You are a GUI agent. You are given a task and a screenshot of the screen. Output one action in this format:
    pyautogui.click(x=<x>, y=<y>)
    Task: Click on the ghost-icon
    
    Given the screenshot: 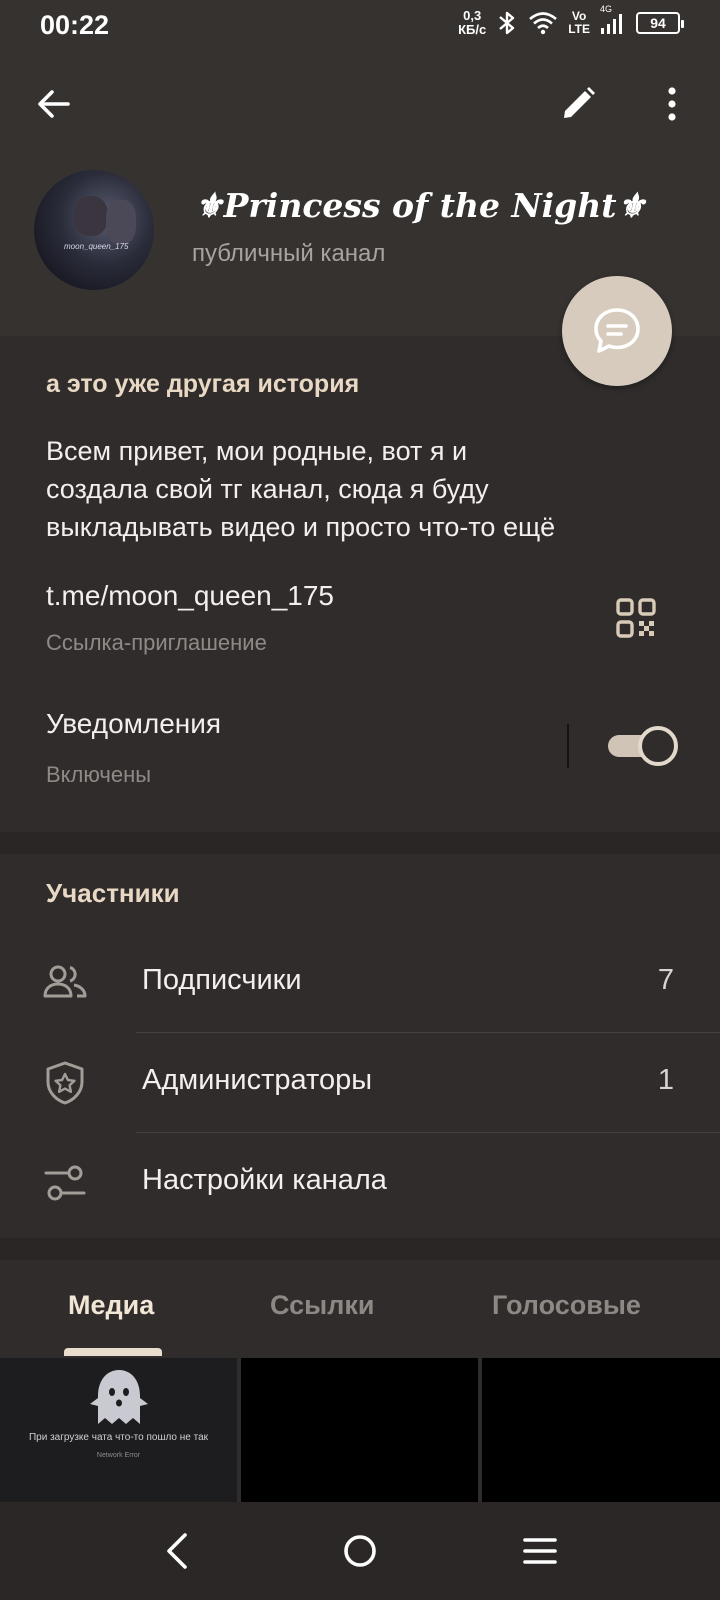 What is the action you would take?
    pyautogui.click(x=119, y=1397)
    